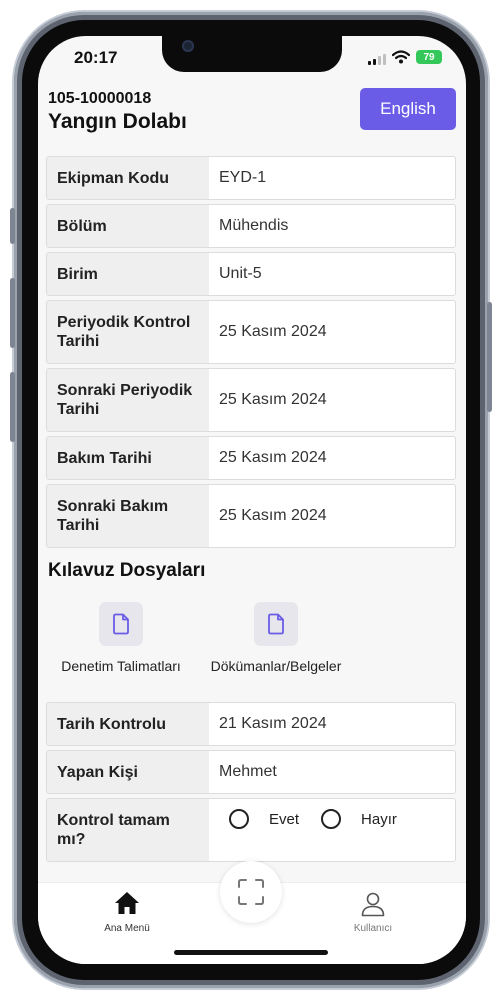  What do you see at coordinates (408, 109) in the screenshot?
I see `language-button: English` at bounding box center [408, 109].